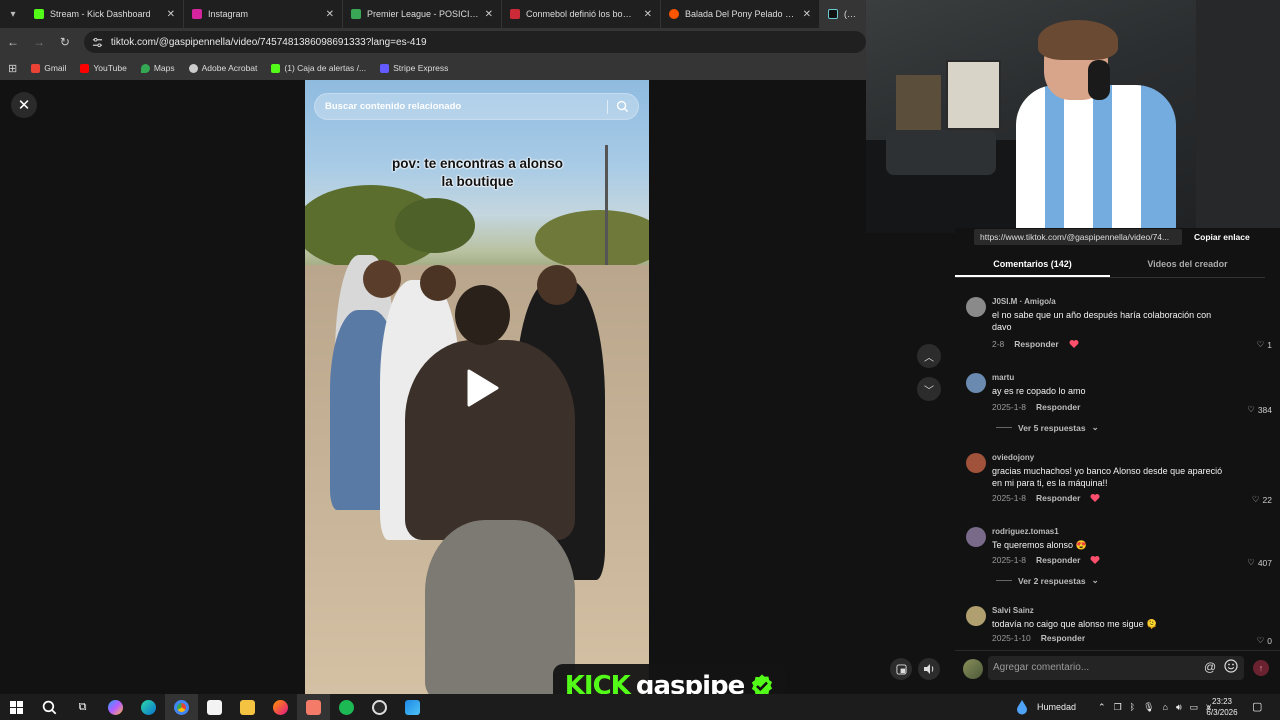 The height and width of the screenshot is (720, 1280). I want to click on browser-tab-active: (99+)g, so click(843, 14).